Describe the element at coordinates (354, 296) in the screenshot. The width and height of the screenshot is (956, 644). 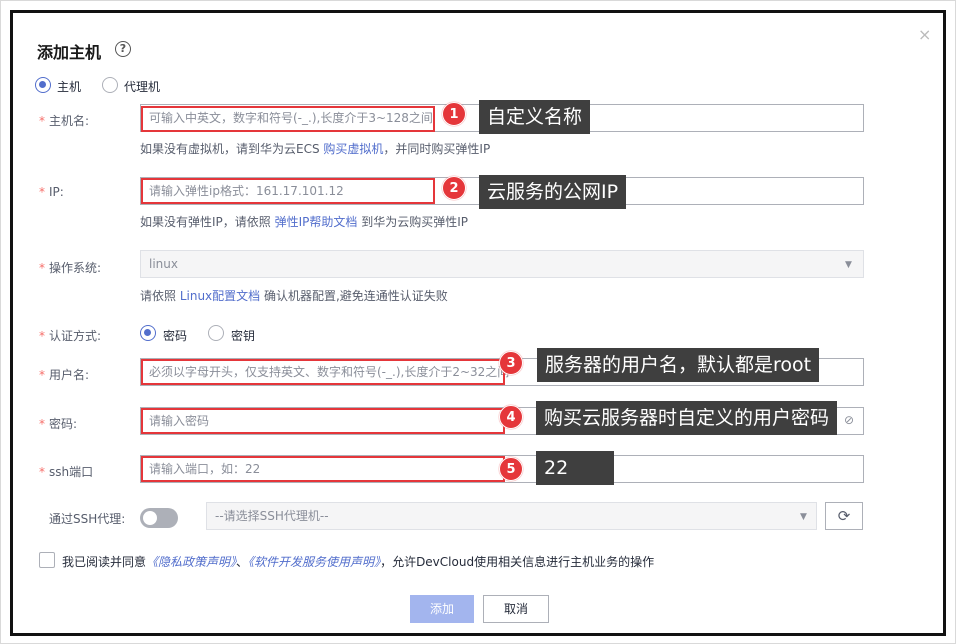
I see `os-hint-suffix: 确认机器配置,避免连通性认证失败` at that location.